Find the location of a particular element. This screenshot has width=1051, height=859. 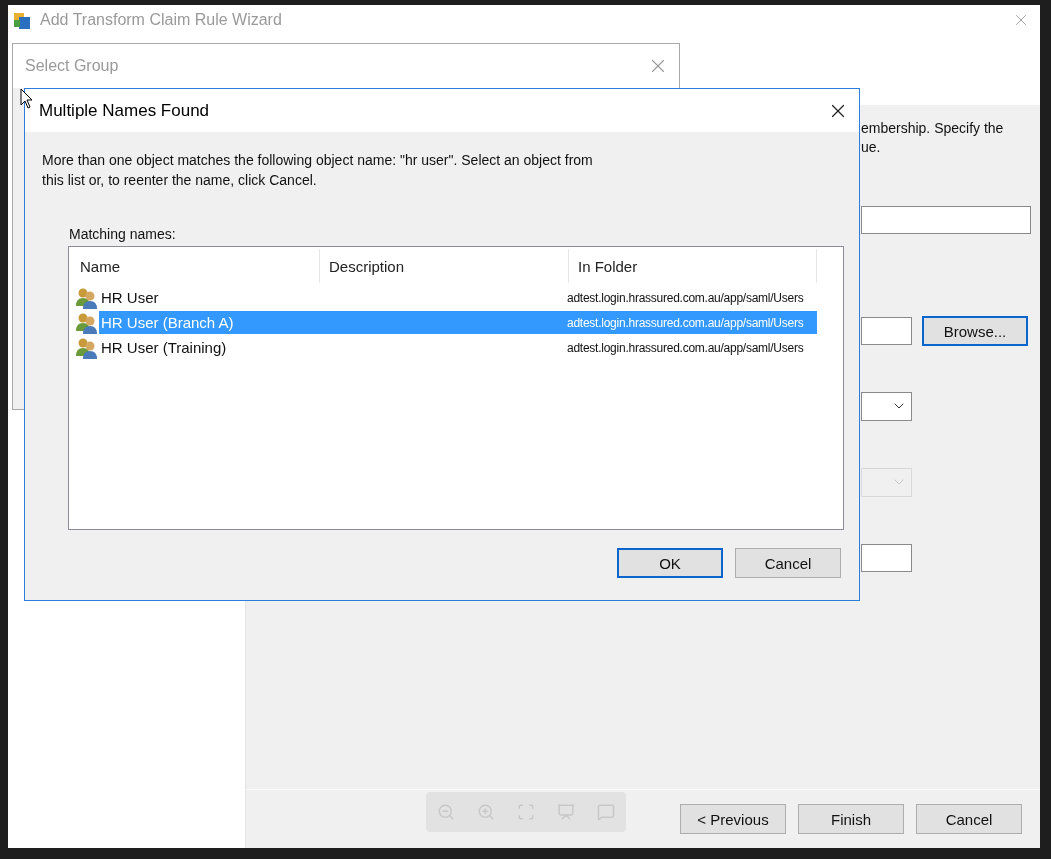

list-row: HR User (Training) adtest.login.hrassured.com.au/app/saml/Users is located at coordinates (458, 347).